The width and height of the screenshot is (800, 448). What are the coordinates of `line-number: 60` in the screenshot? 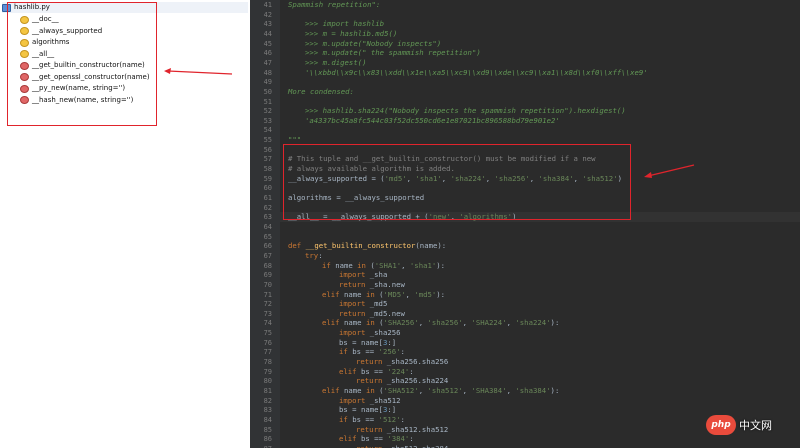 It's located at (267, 188).